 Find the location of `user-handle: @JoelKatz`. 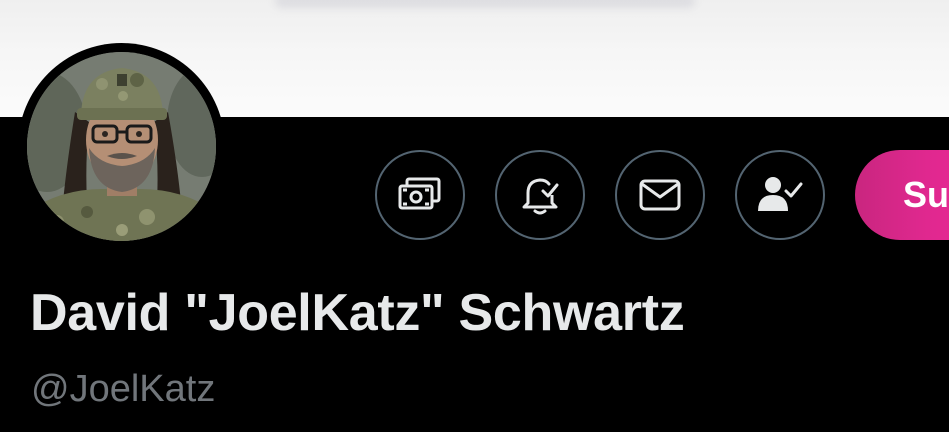

user-handle: @JoelKatz is located at coordinates (123, 389).